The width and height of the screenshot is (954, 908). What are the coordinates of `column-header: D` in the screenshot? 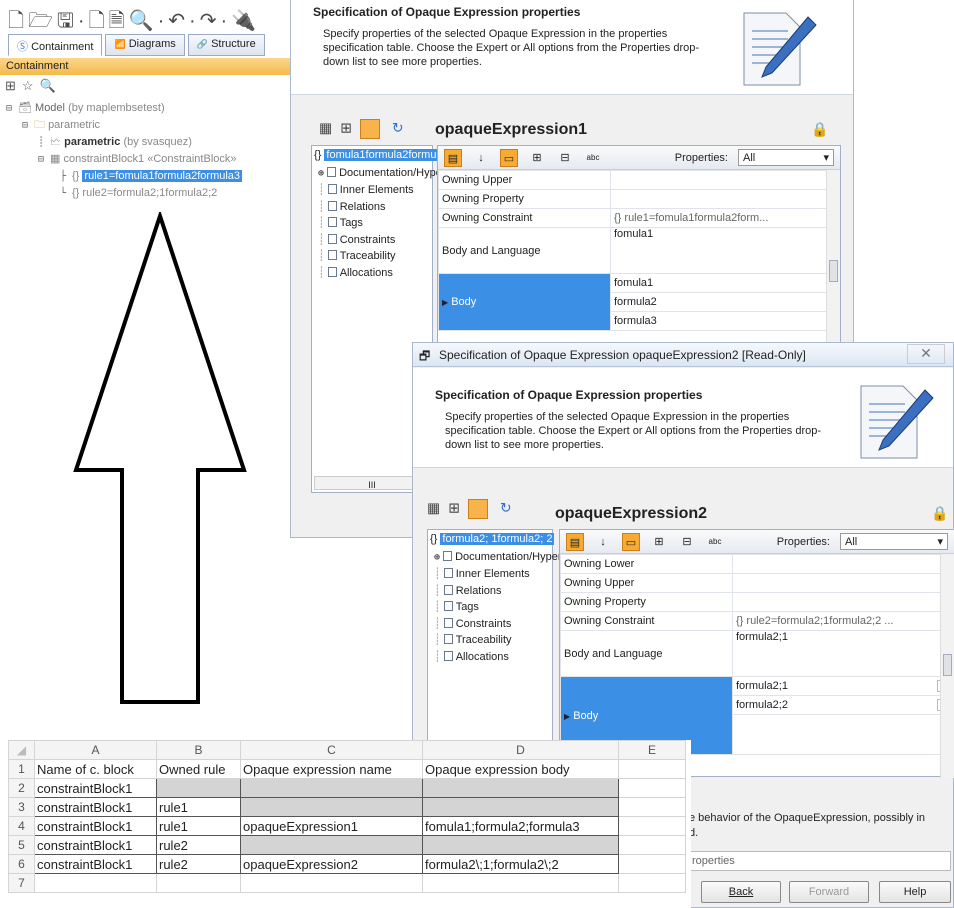 It's located at (520, 750).